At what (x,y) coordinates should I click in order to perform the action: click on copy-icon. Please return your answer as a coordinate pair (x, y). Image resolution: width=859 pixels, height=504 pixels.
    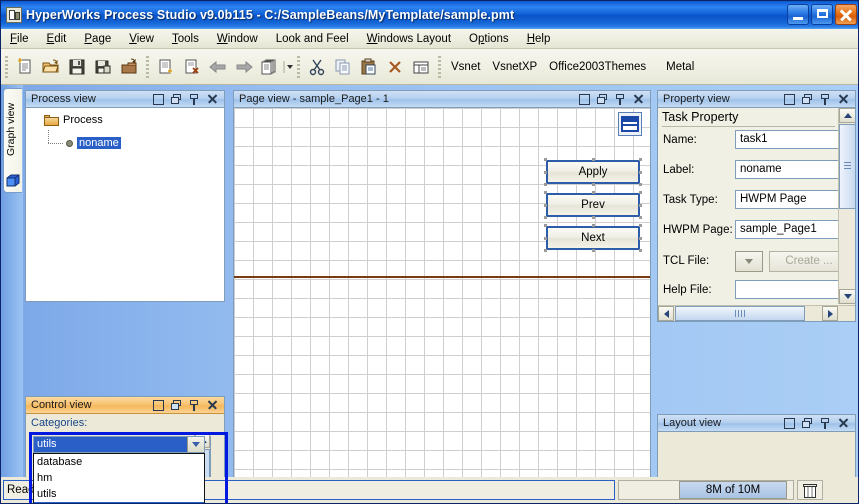
    Looking at the image, I should click on (343, 67).